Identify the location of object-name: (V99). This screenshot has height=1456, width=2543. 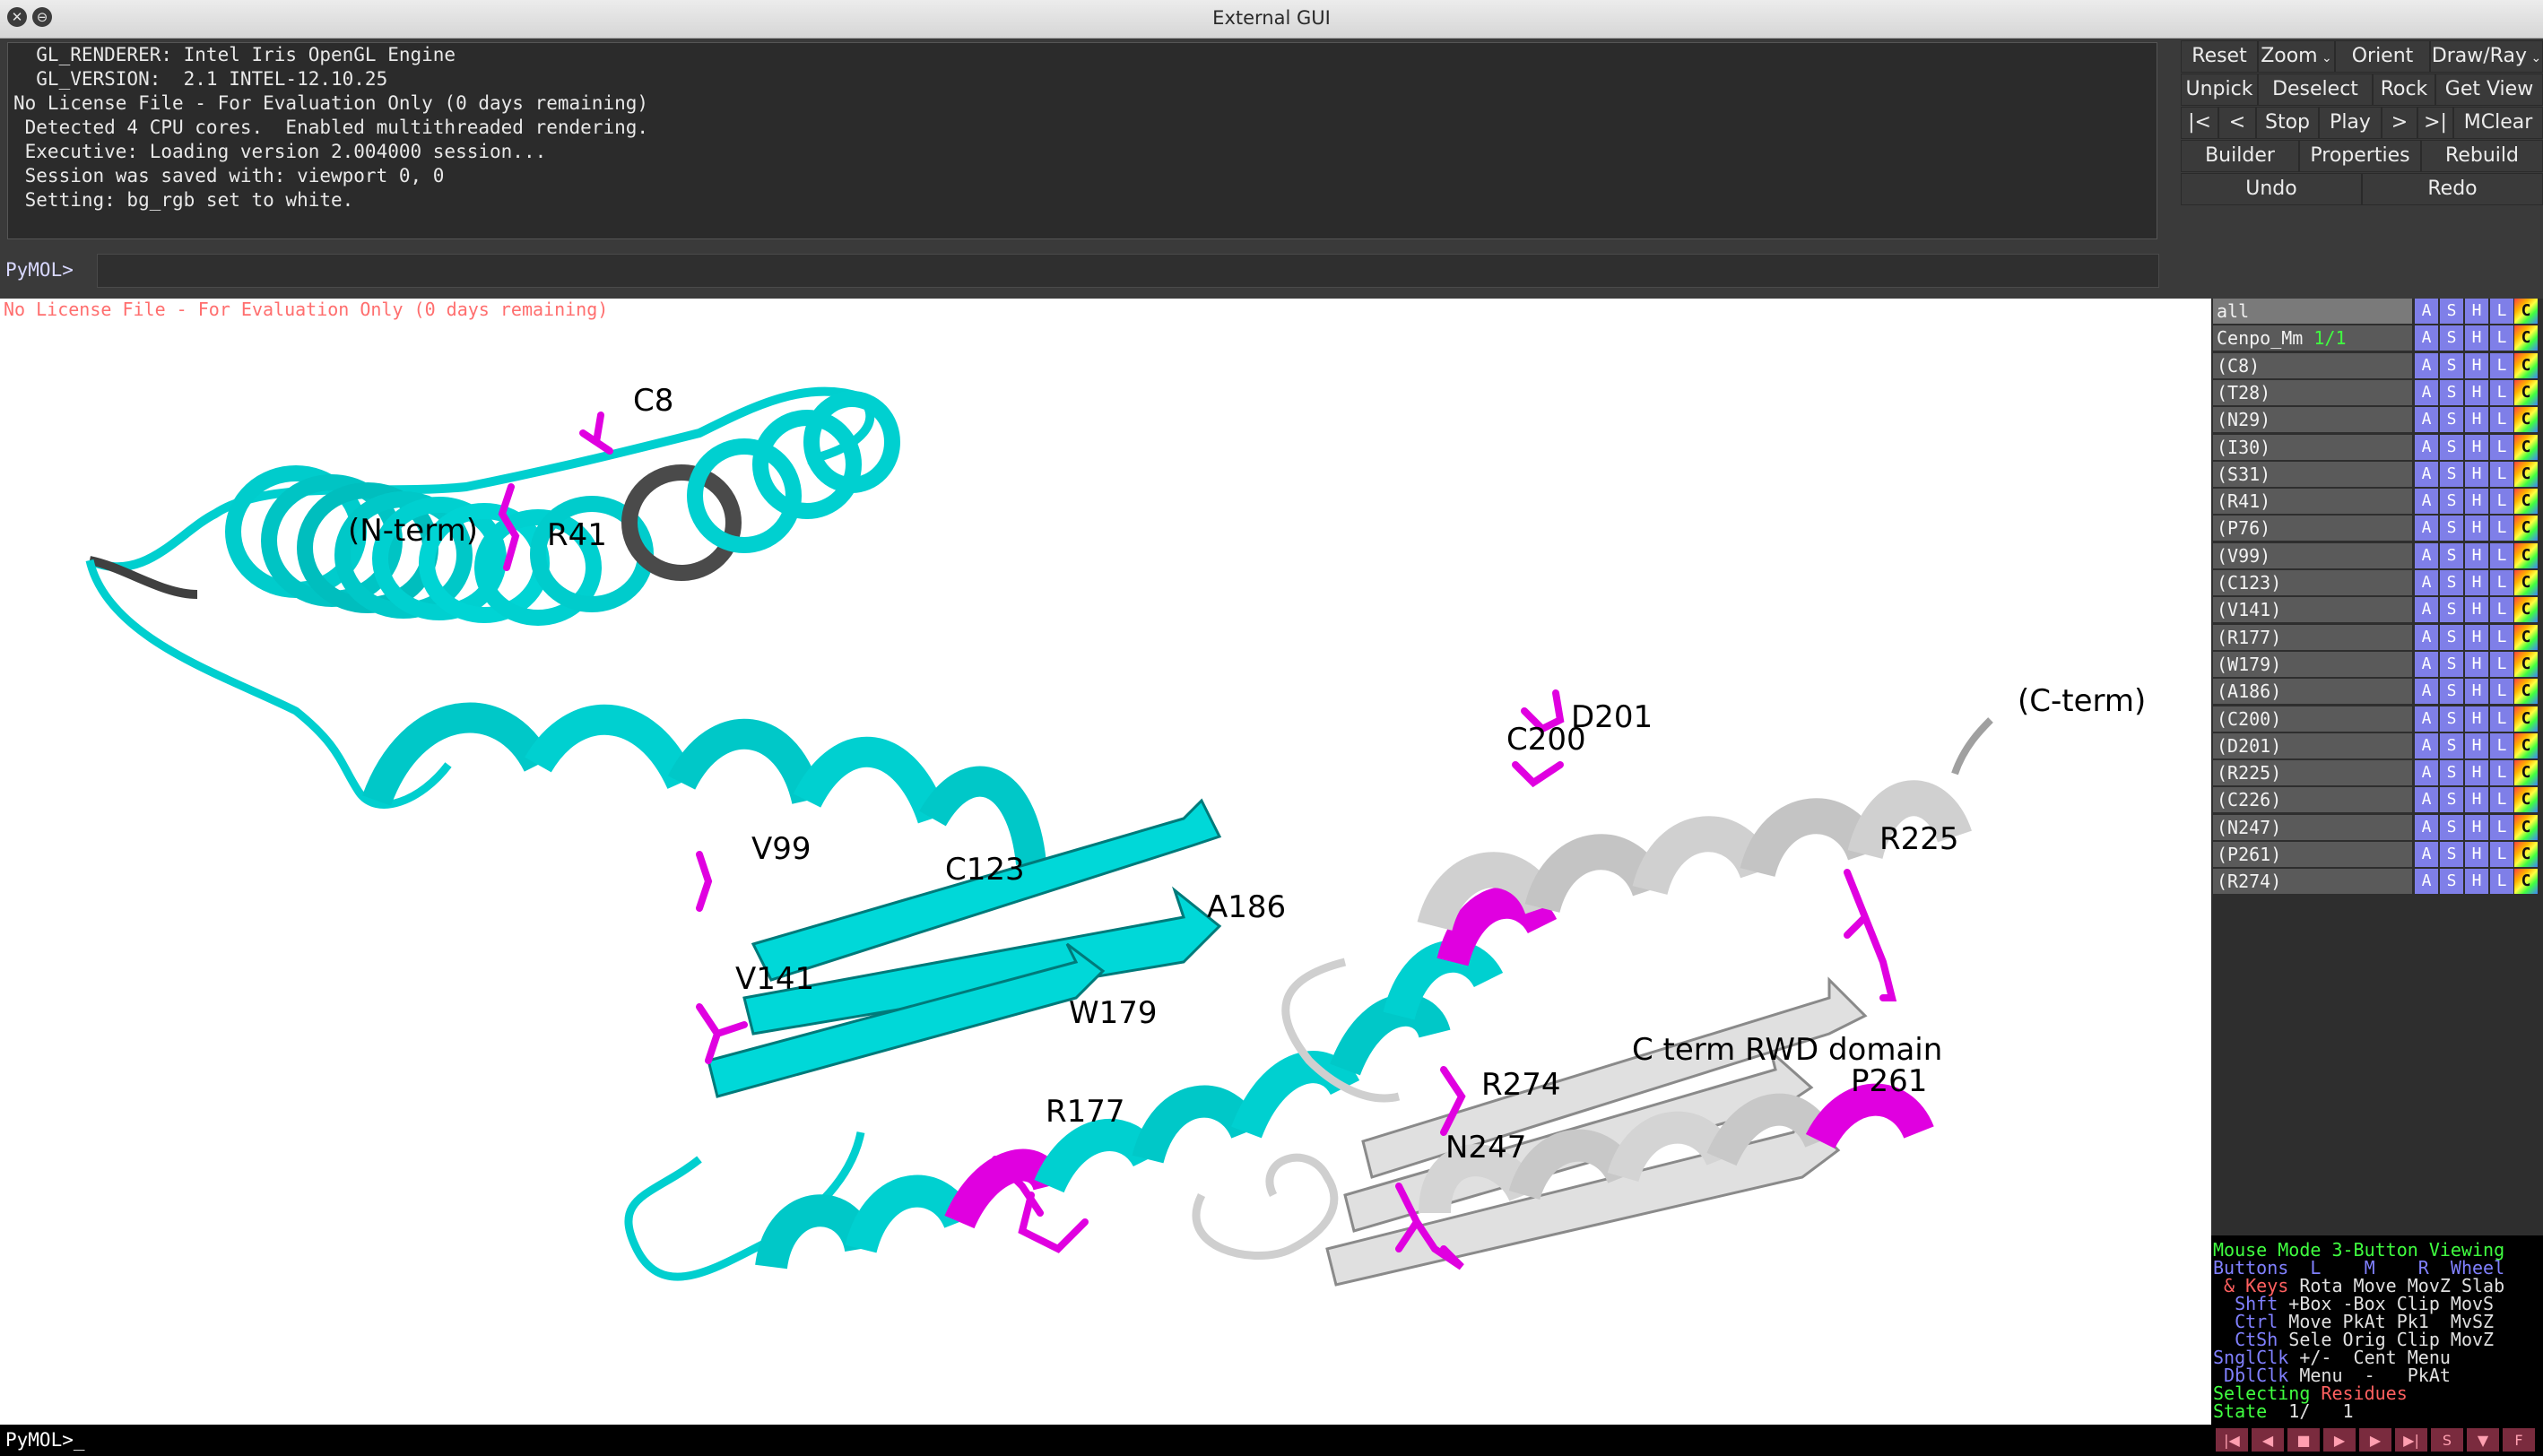
(2312, 555).